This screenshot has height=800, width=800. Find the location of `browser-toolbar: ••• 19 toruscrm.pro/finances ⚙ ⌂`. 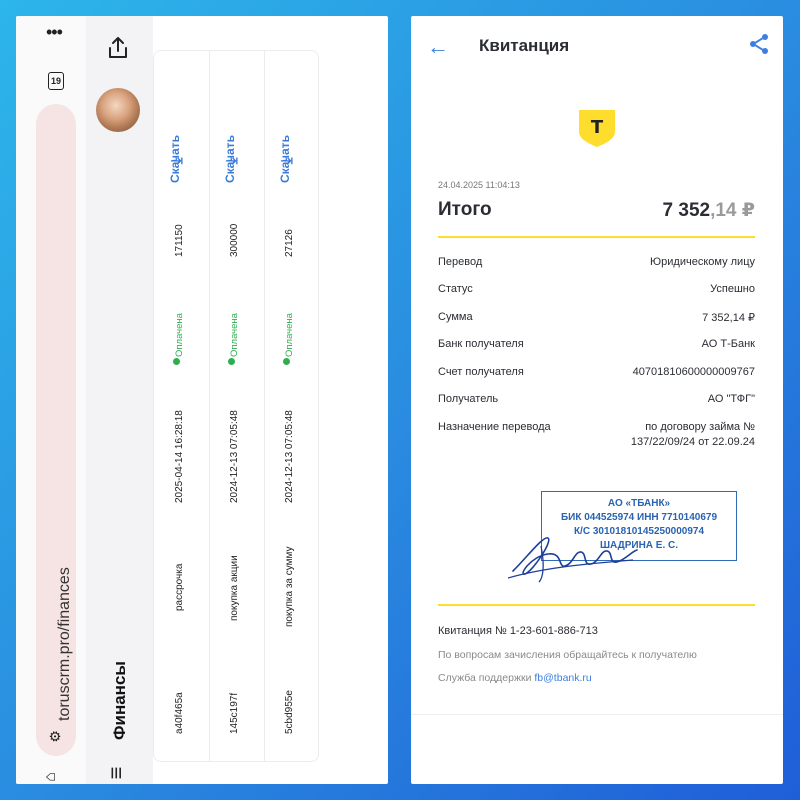

browser-toolbar: ••• 19 toruscrm.pro/finances ⚙ ⌂ is located at coordinates (51, 400).